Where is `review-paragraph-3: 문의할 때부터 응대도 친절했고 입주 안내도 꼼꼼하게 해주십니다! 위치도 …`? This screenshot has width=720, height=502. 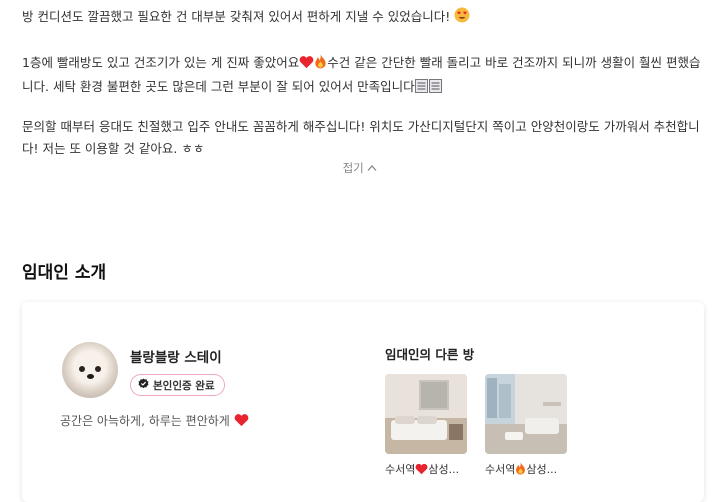 review-paragraph-3: 문의할 때부터 응대도 친절했고 입주 안내도 꼼꼼하게 해주십니다! 위치도 … is located at coordinates (361, 137).